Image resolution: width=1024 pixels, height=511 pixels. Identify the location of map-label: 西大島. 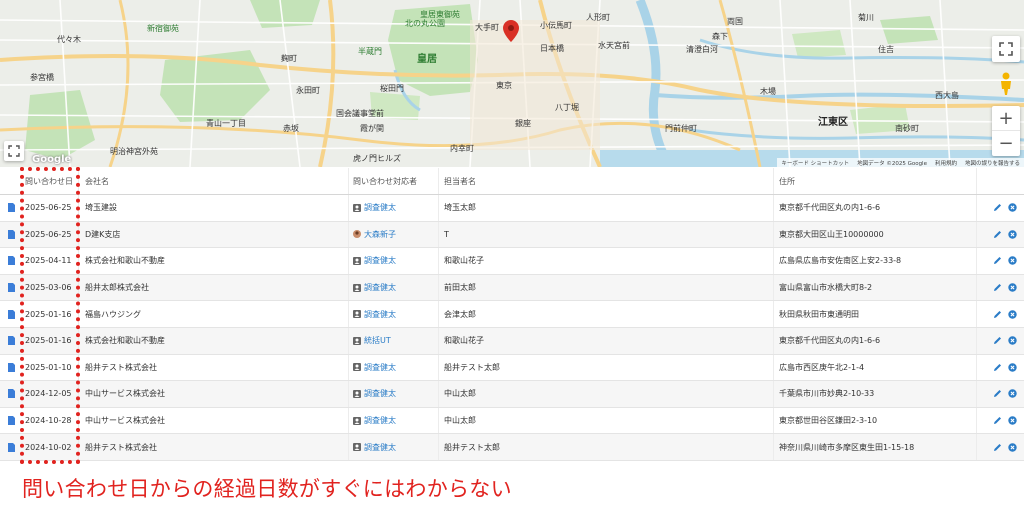
(947, 95).